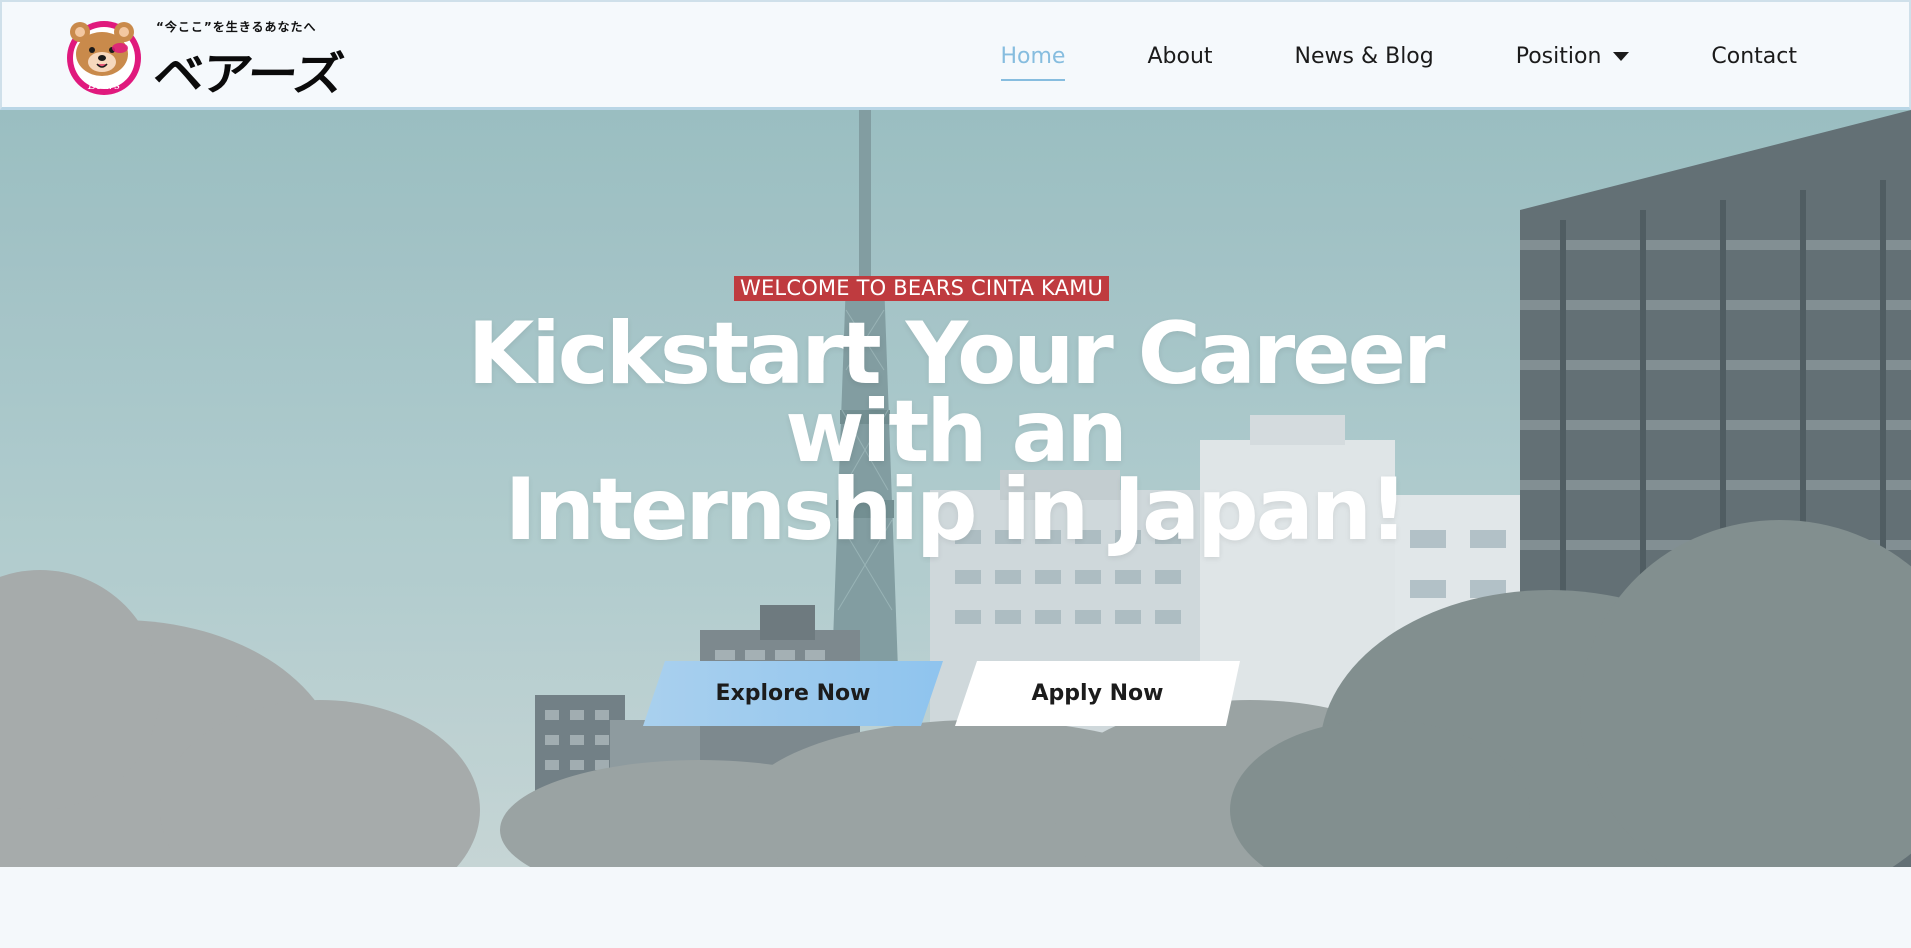 This screenshot has height=948, width=1911. I want to click on explore-now-button: Explore Now, so click(793, 693).